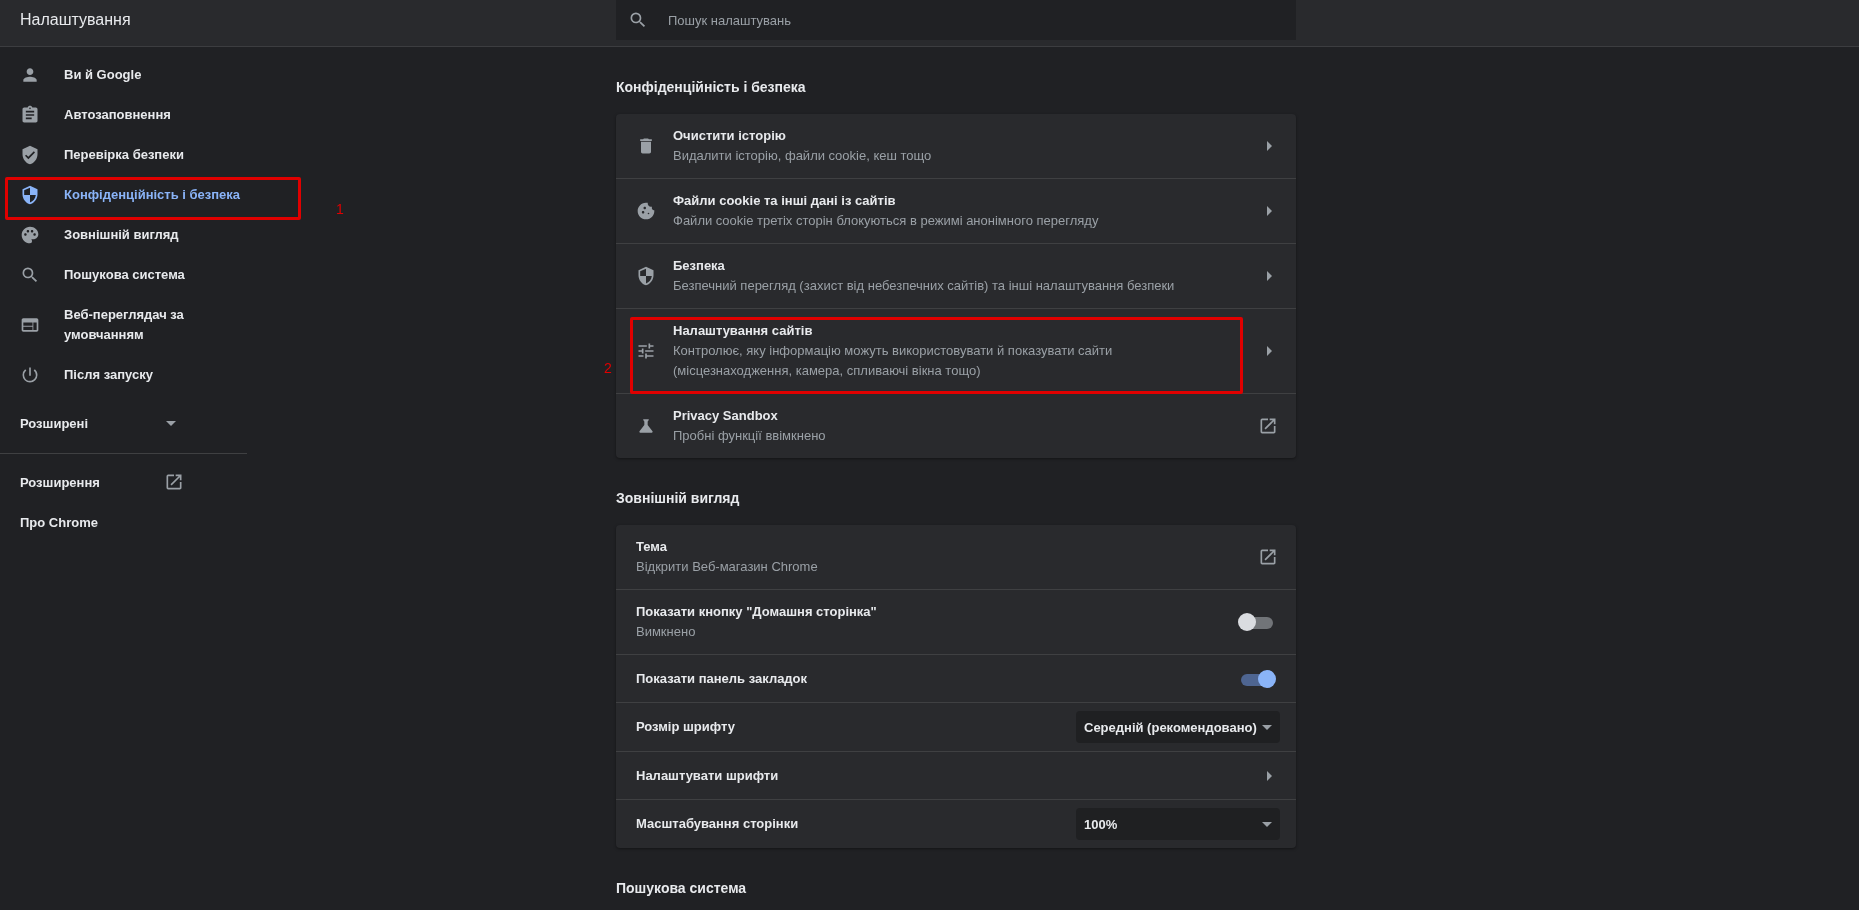 The width and height of the screenshot is (1859, 910). What do you see at coordinates (75, 20) in the screenshot?
I see `page-title: Налаштування` at bounding box center [75, 20].